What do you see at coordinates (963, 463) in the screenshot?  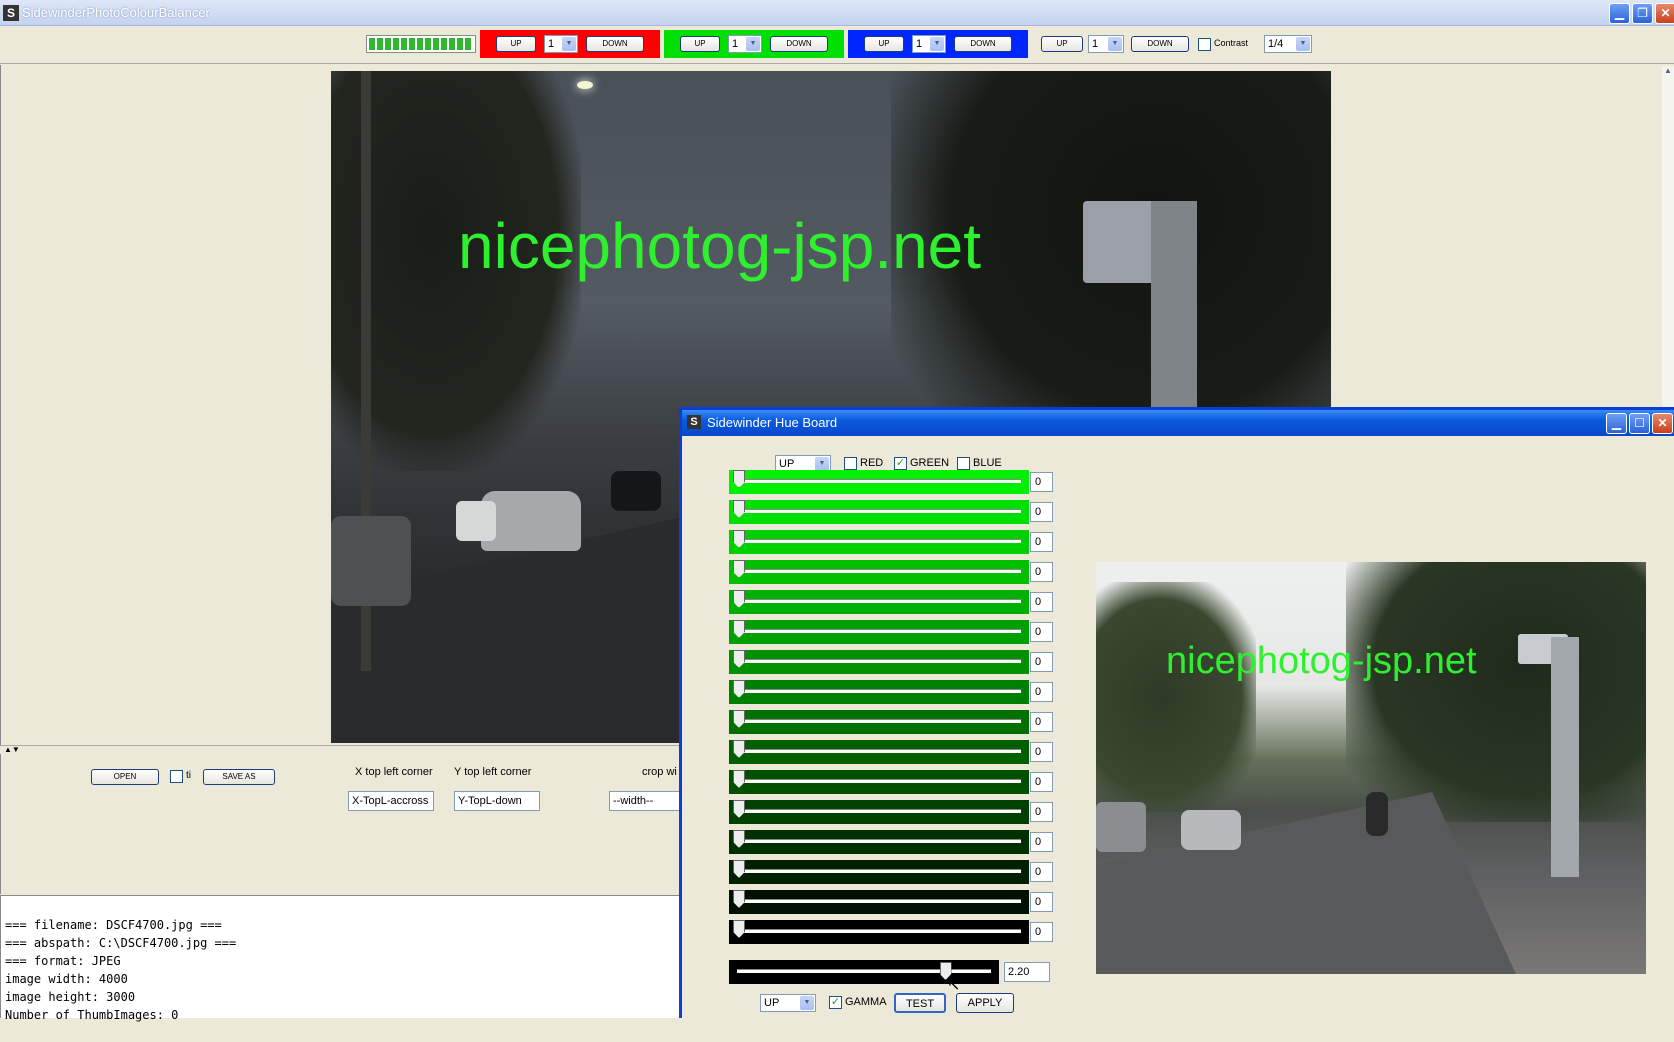 I see `blue-checkbox` at bounding box center [963, 463].